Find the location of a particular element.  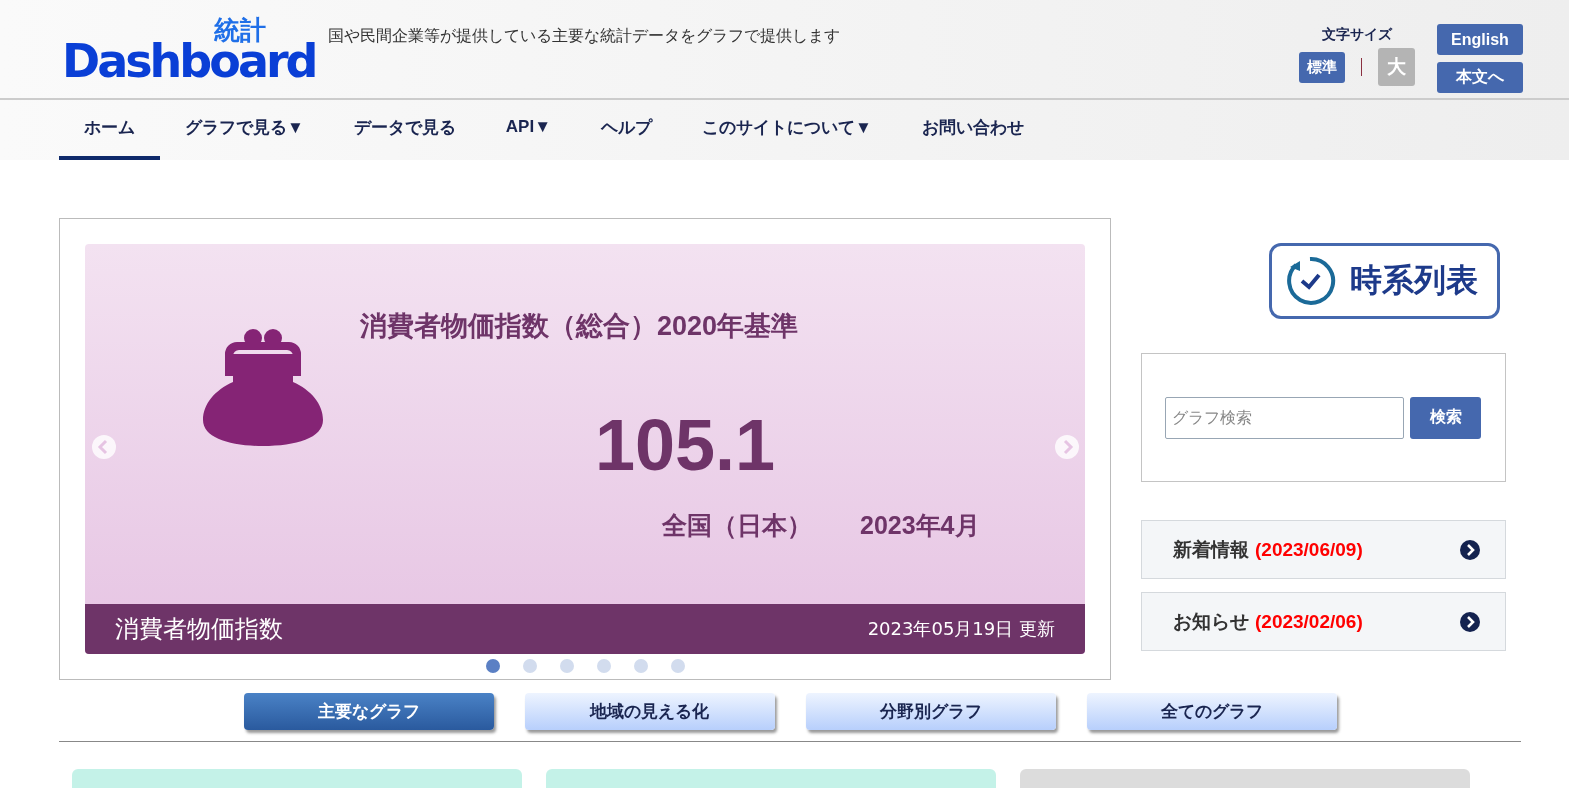

nav-tab: API▼ is located at coordinates (528, 129).